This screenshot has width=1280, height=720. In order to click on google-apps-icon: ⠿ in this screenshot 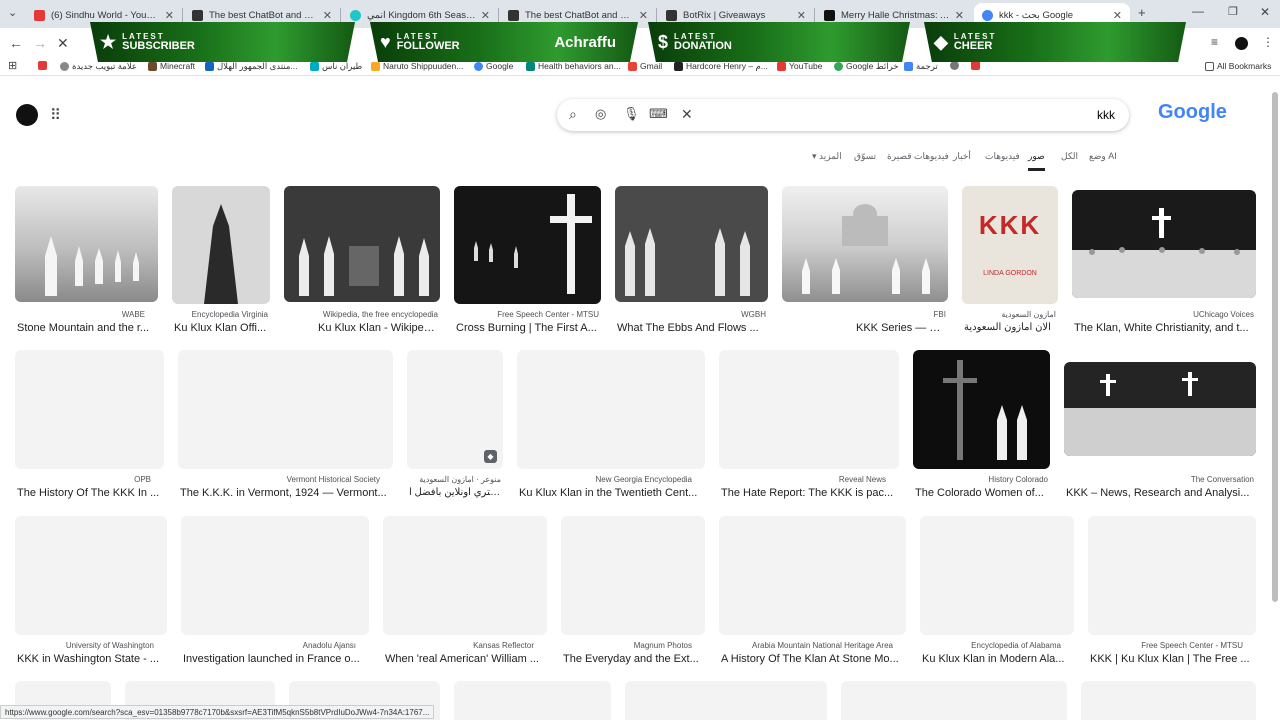, I will do `click(55, 115)`.